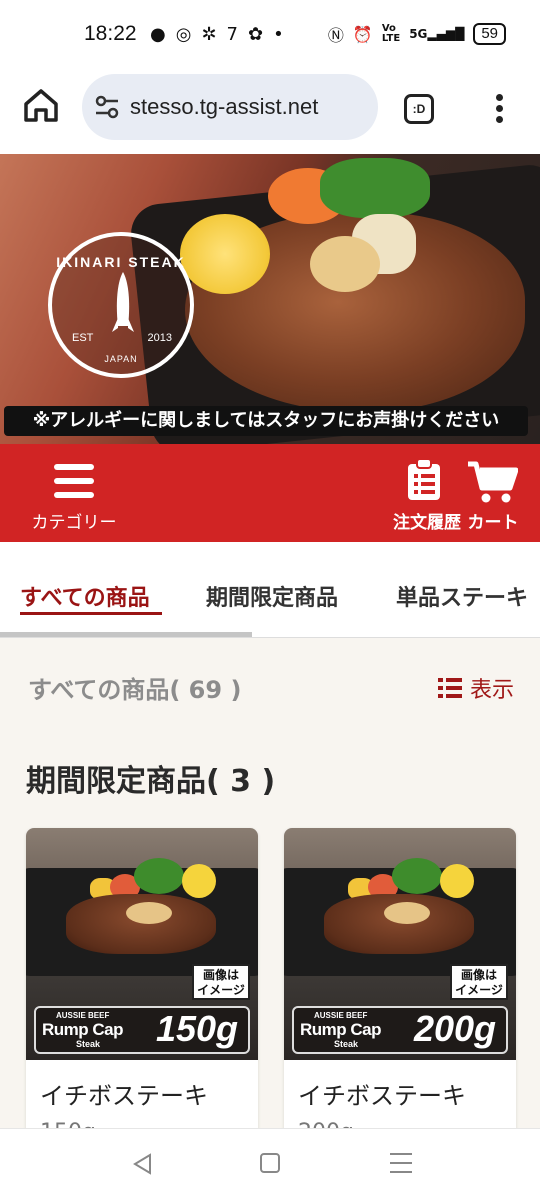 The height and width of the screenshot is (1200, 540). Describe the element at coordinates (462, 596) in the screenshot. I see `tab-single-steak: 単品ステーキ` at that location.